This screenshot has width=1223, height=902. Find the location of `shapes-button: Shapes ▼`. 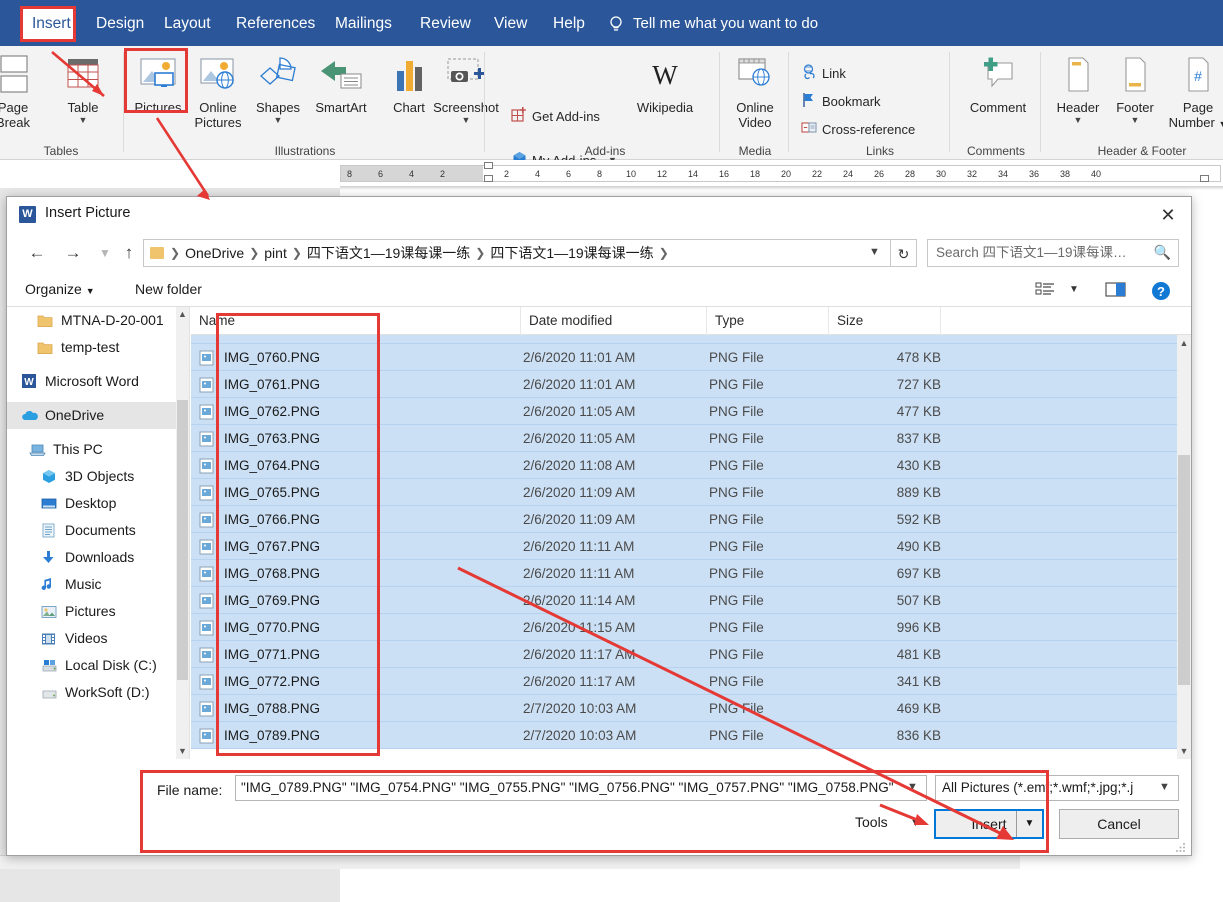

shapes-button: Shapes ▼ is located at coordinates (278, 88).